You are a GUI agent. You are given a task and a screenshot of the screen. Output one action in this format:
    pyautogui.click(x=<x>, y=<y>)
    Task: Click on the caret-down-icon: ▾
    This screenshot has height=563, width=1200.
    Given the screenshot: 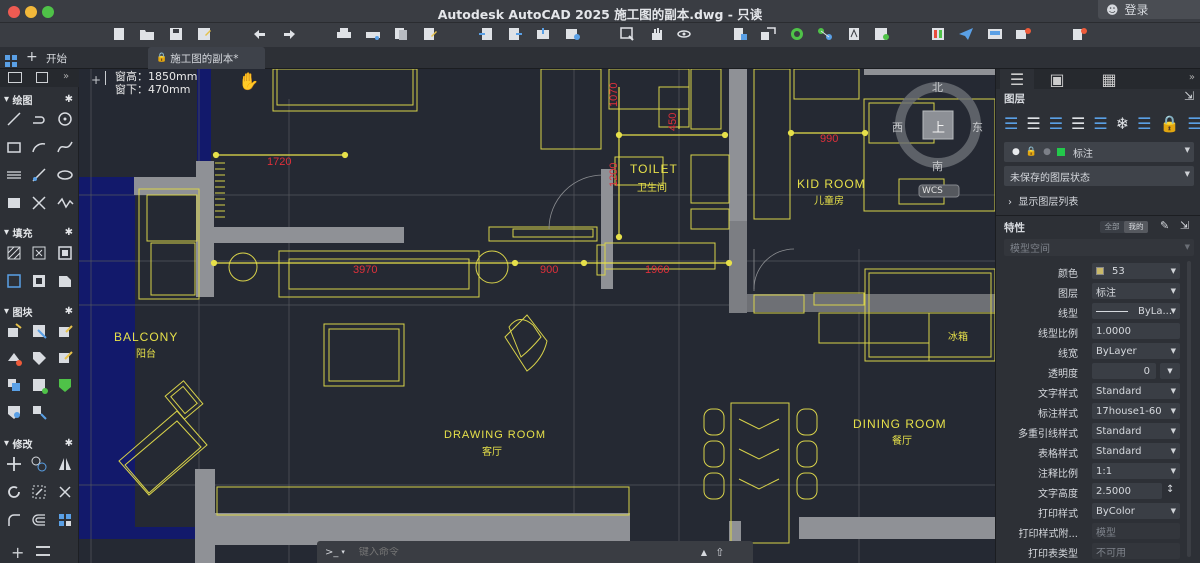 What is the action you would take?
    pyautogui.click(x=343, y=552)
    